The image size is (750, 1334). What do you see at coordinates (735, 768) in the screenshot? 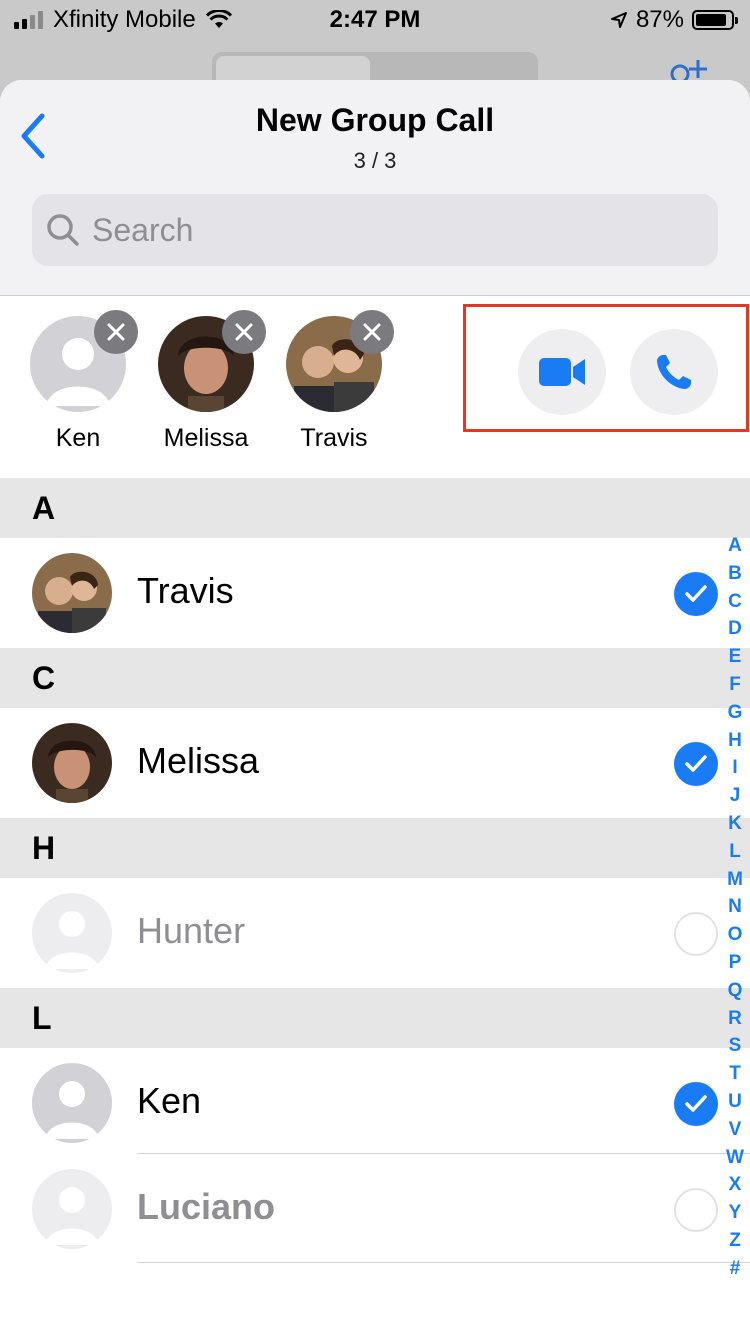
I see `index-letter: I` at bounding box center [735, 768].